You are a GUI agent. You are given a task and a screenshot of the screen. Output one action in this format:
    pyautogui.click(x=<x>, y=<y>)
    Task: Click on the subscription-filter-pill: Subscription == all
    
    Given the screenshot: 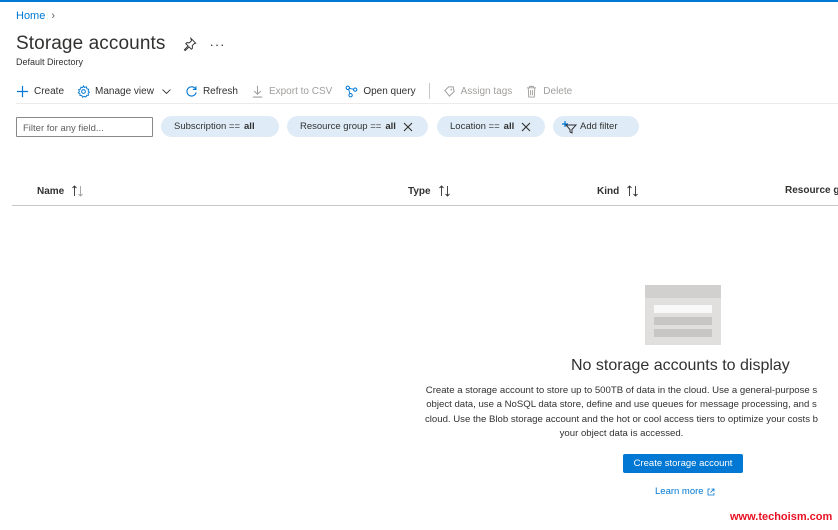 What is the action you would take?
    pyautogui.click(x=220, y=126)
    